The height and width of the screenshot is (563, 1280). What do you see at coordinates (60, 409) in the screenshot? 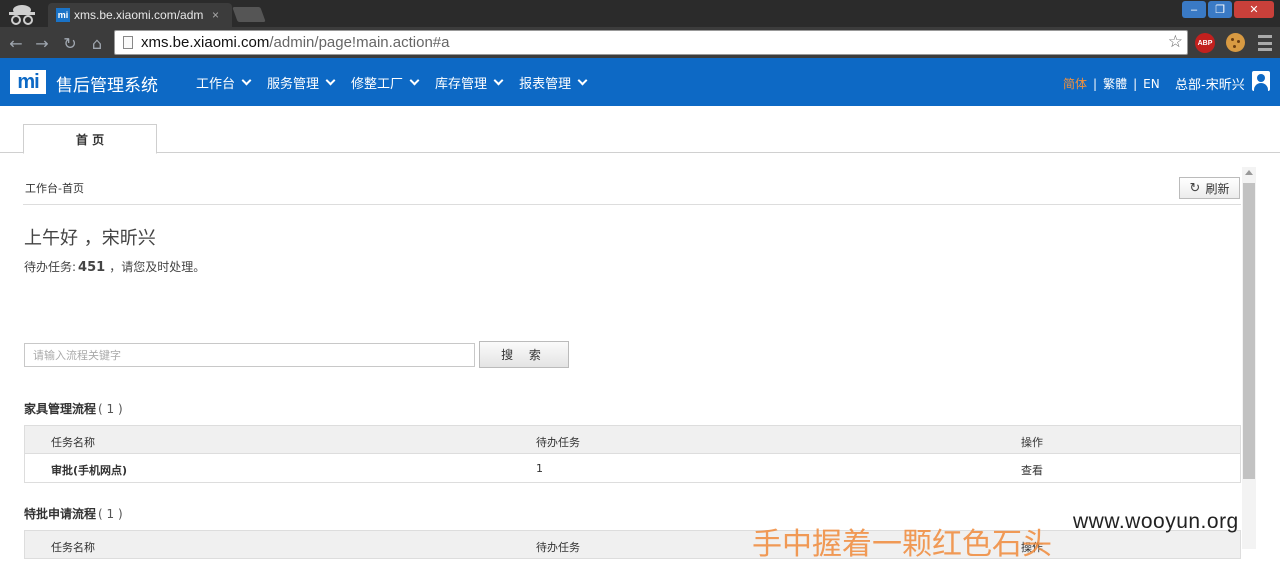
I see `section-title-text: 家具管理流程` at bounding box center [60, 409].